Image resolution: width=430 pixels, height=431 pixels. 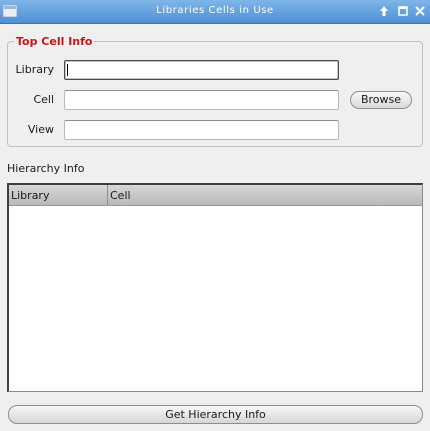 What do you see at coordinates (215, 414) in the screenshot?
I see `get-hierarchy-info-button: Get Hierarchy Info` at bounding box center [215, 414].